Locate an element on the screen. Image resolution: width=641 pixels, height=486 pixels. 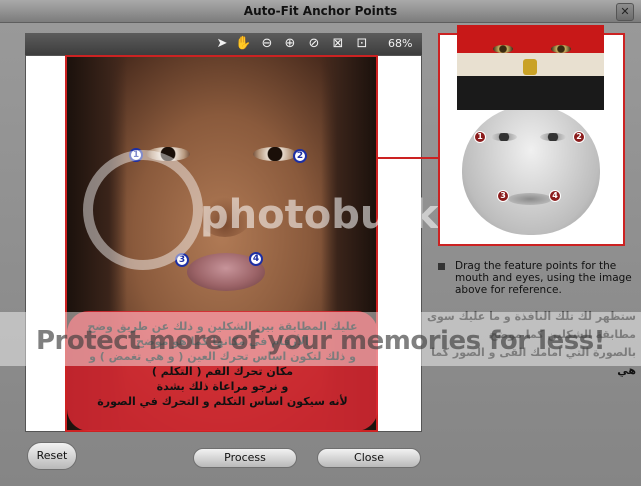
reference-point-1: 1 is located at coordinates (480, 137).